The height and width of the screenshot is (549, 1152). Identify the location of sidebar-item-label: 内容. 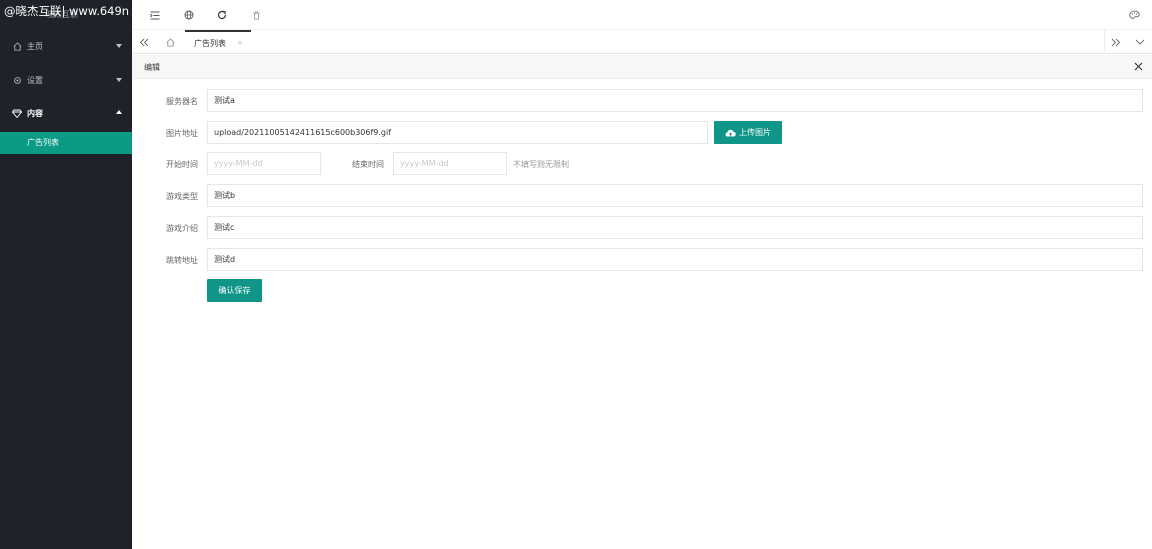
(35, 114).